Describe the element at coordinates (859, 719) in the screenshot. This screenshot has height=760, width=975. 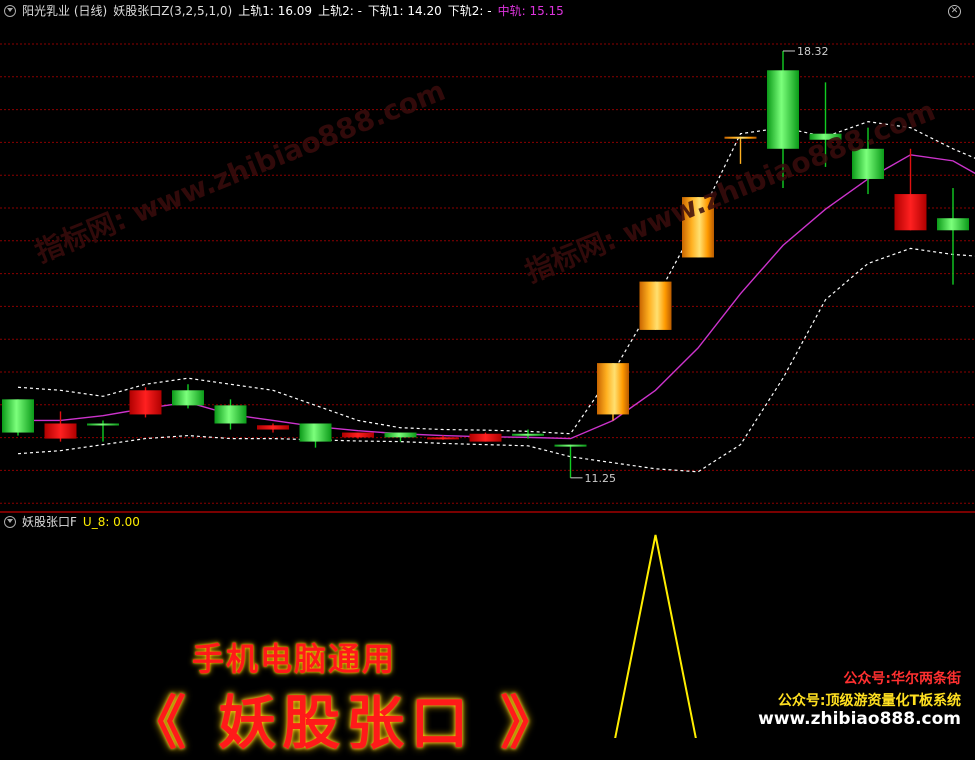
I see `website-link: www.zhibiao888.com` at that location.